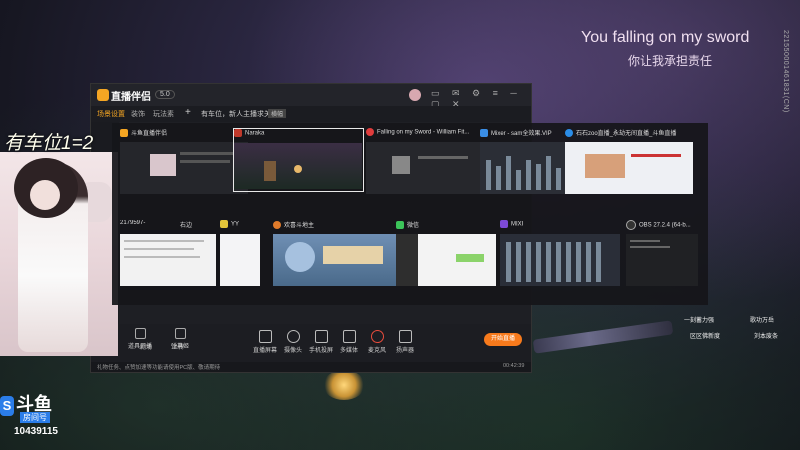 The height and width of the screenshot is (450, 800). What do you see at coordinates (766, 337) in the screenshot?
I see `hud-label-4: 刘本废条` at bounding box center [766, 337].